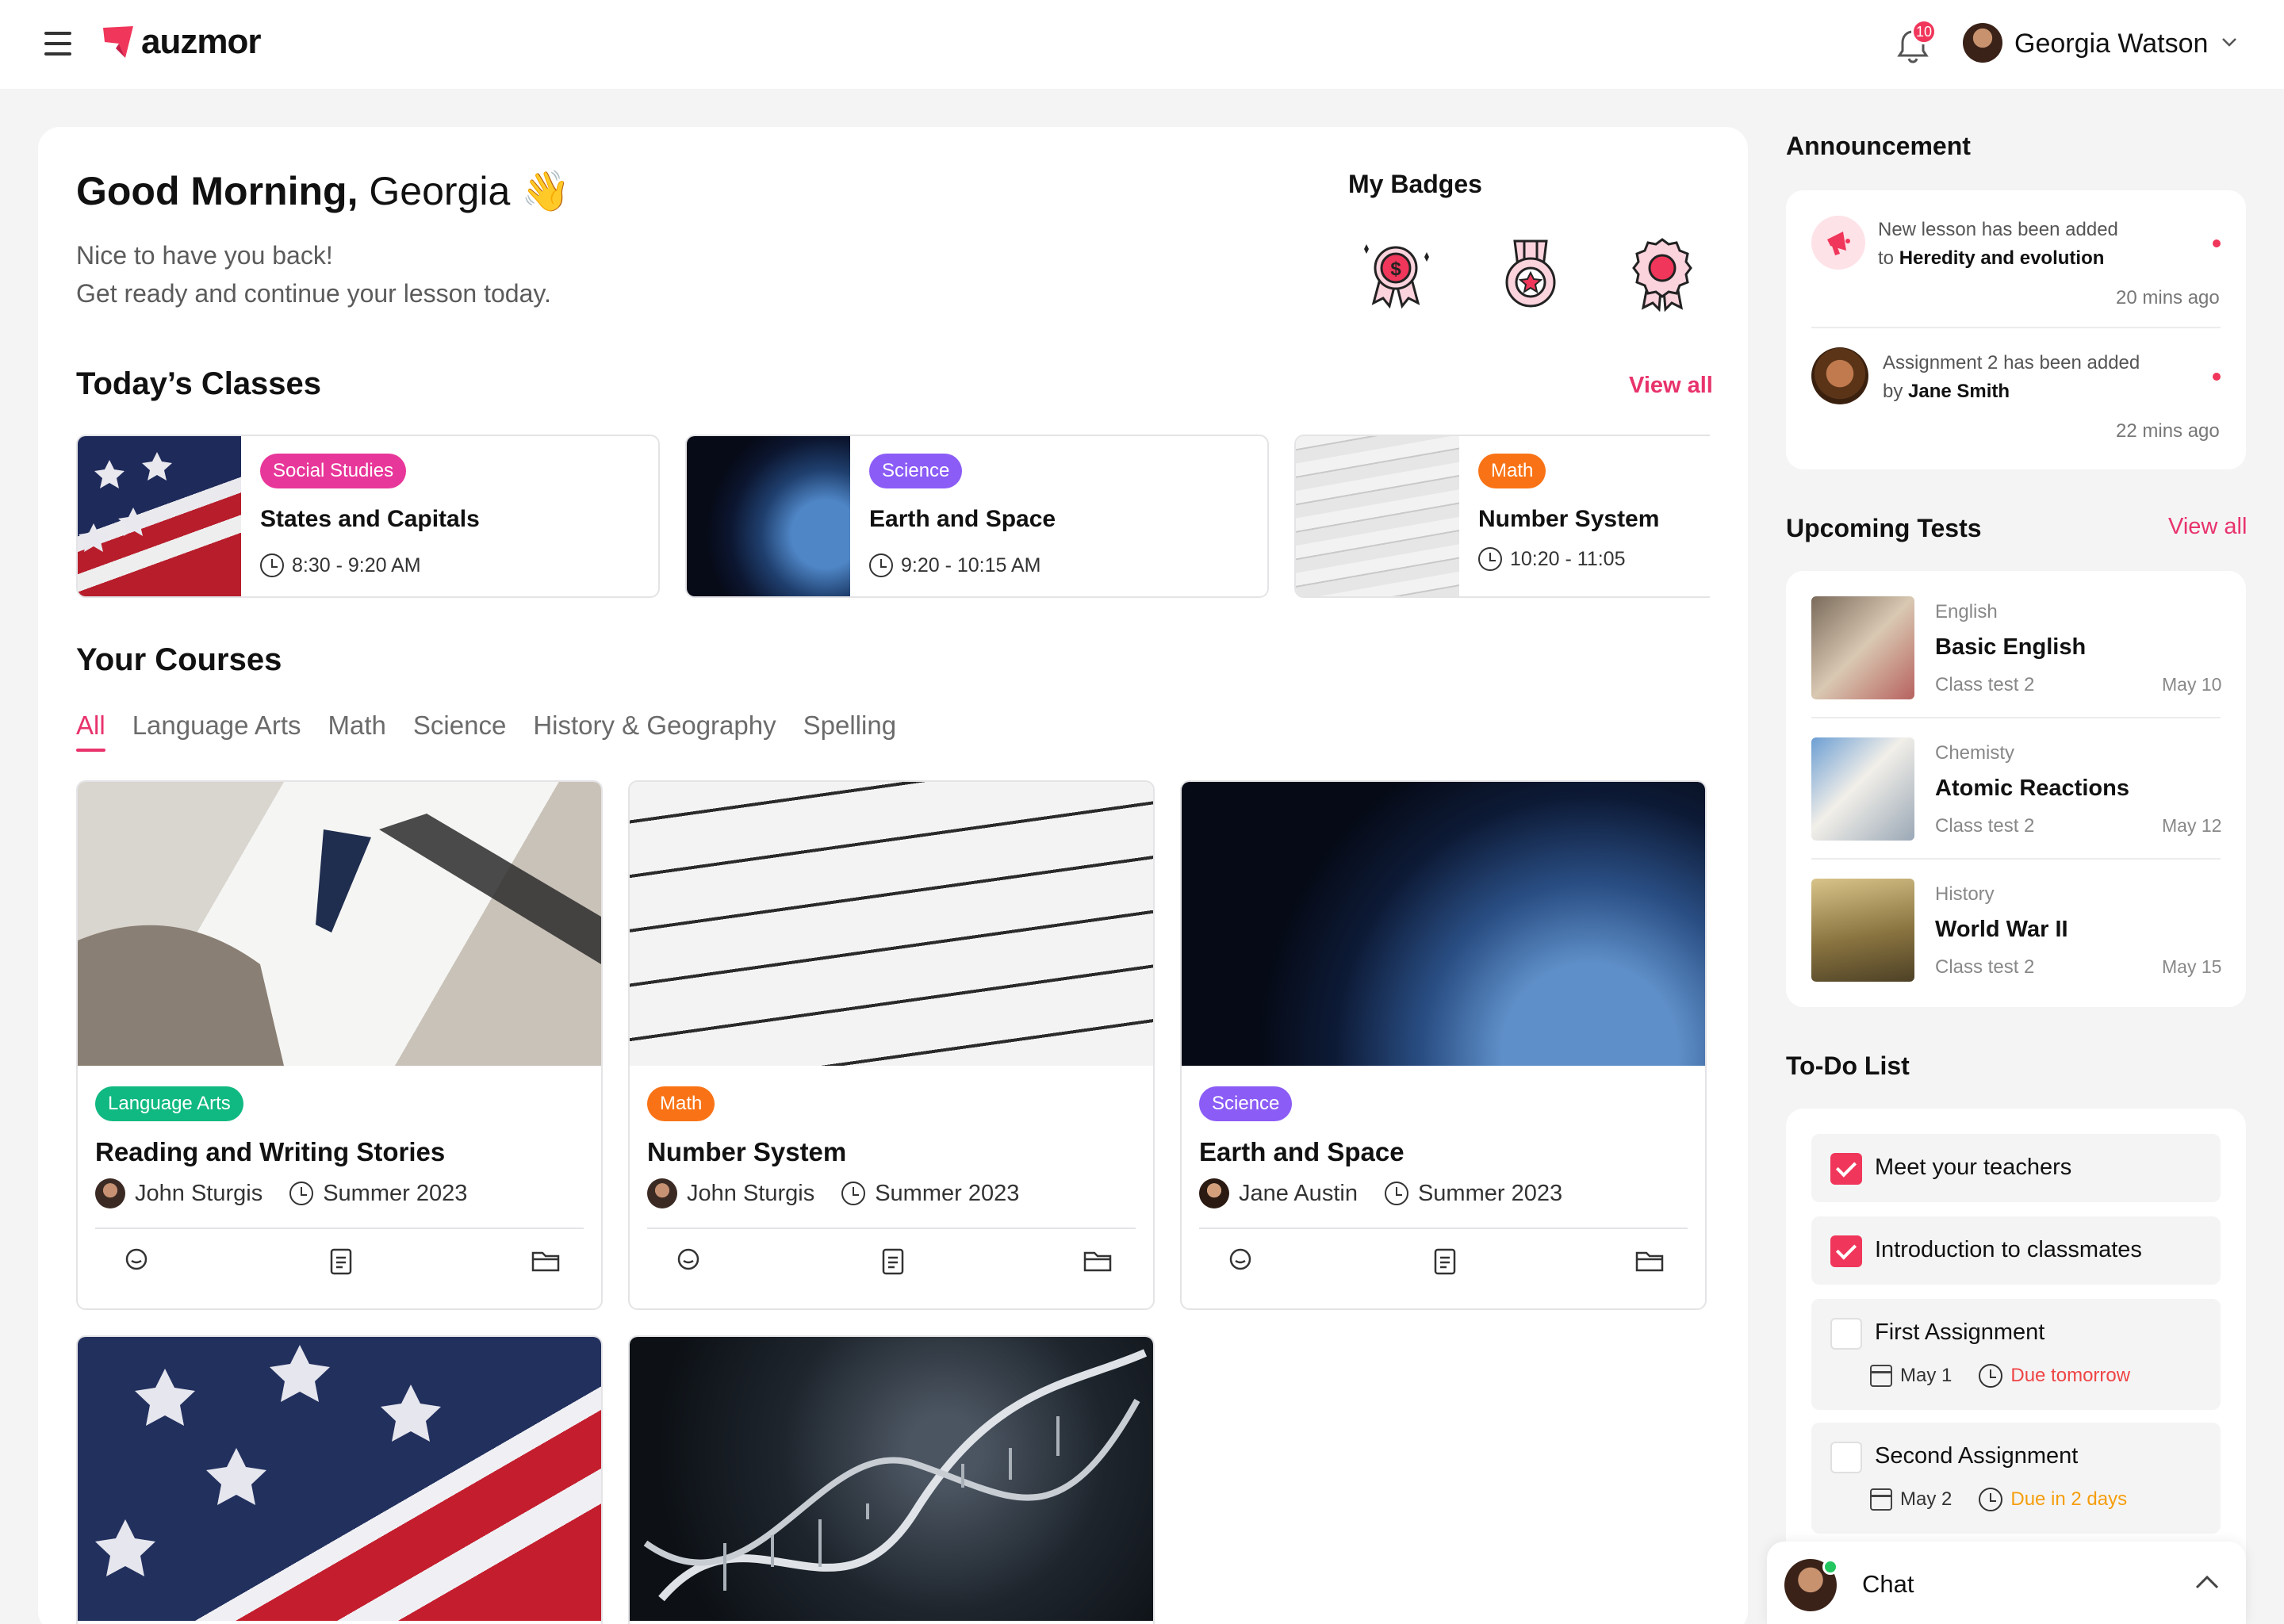 This screenshot has height=1624, width=2284. Describe the element at coordinates (90, 731) in the screenshot. I see `tab-all: All` at that location.